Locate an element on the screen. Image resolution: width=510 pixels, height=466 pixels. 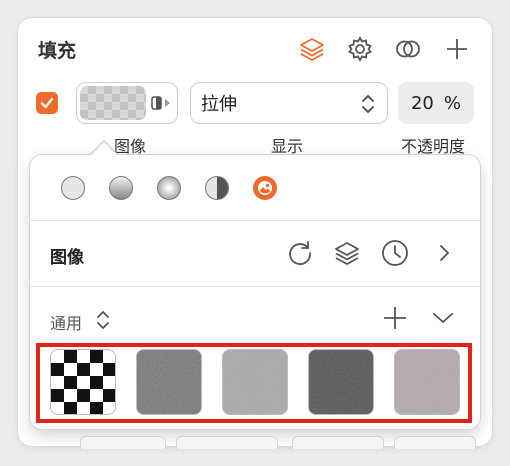
display-label: 显示 is located at coordinates (287, 146).